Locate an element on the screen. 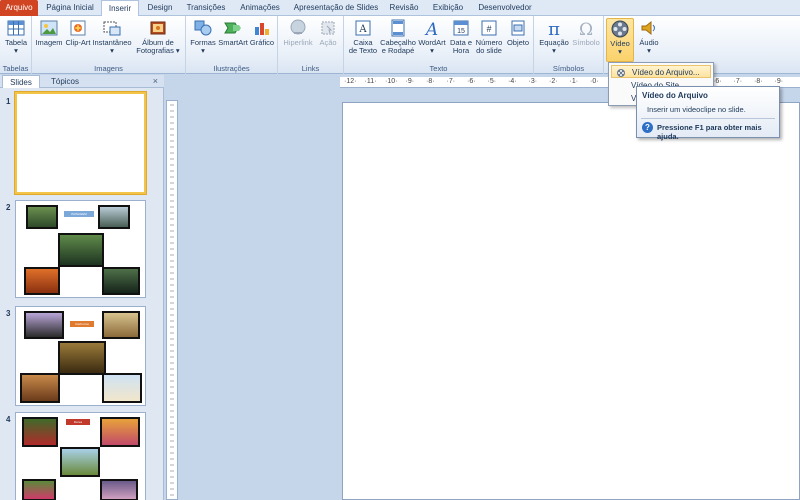  ruler-tick-label: ·7· is located at coordinates (738, 81).